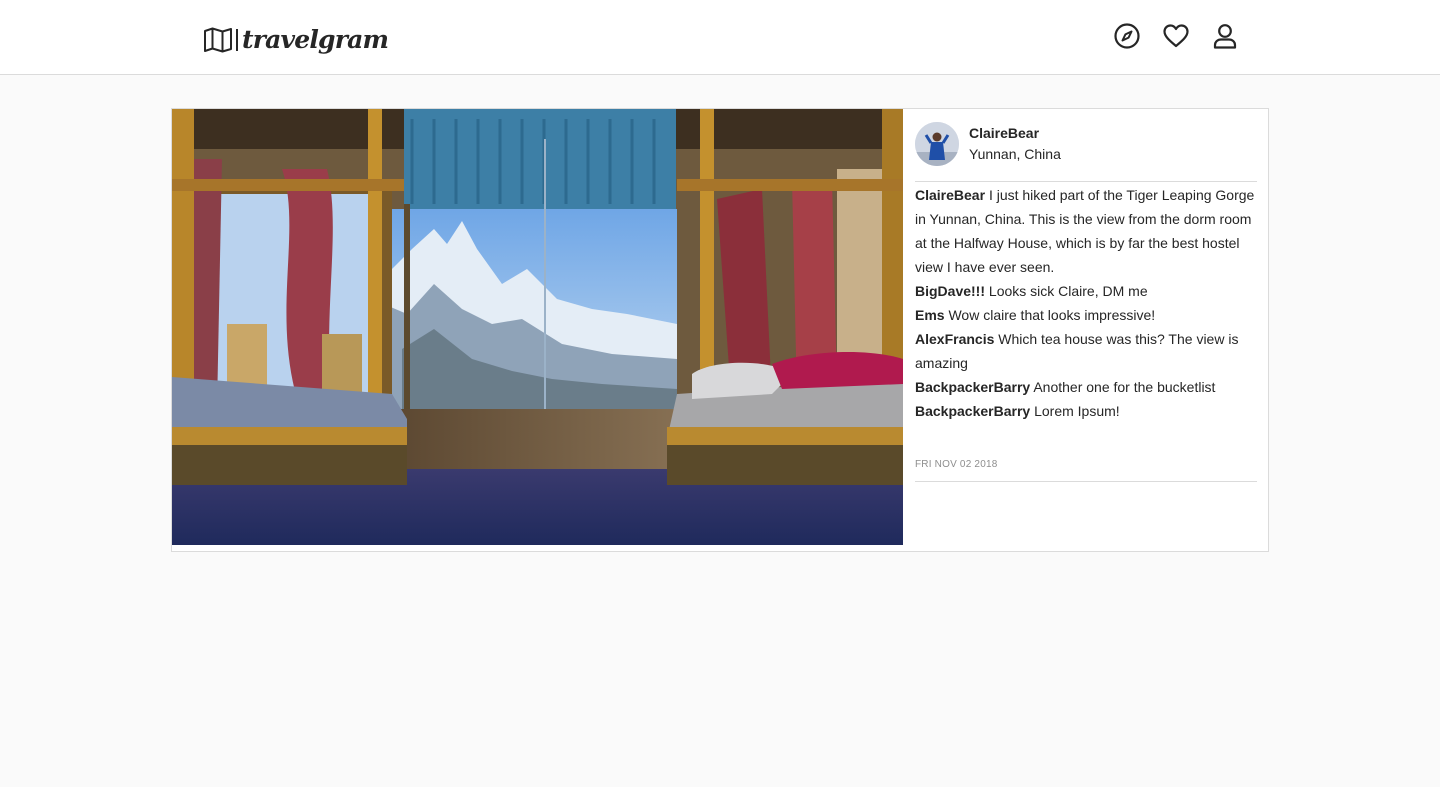 This screenshot has height=787, width=1440. I want to click on comment-item: Ems Wow claire that looks impressive!, so click(1086, 315).